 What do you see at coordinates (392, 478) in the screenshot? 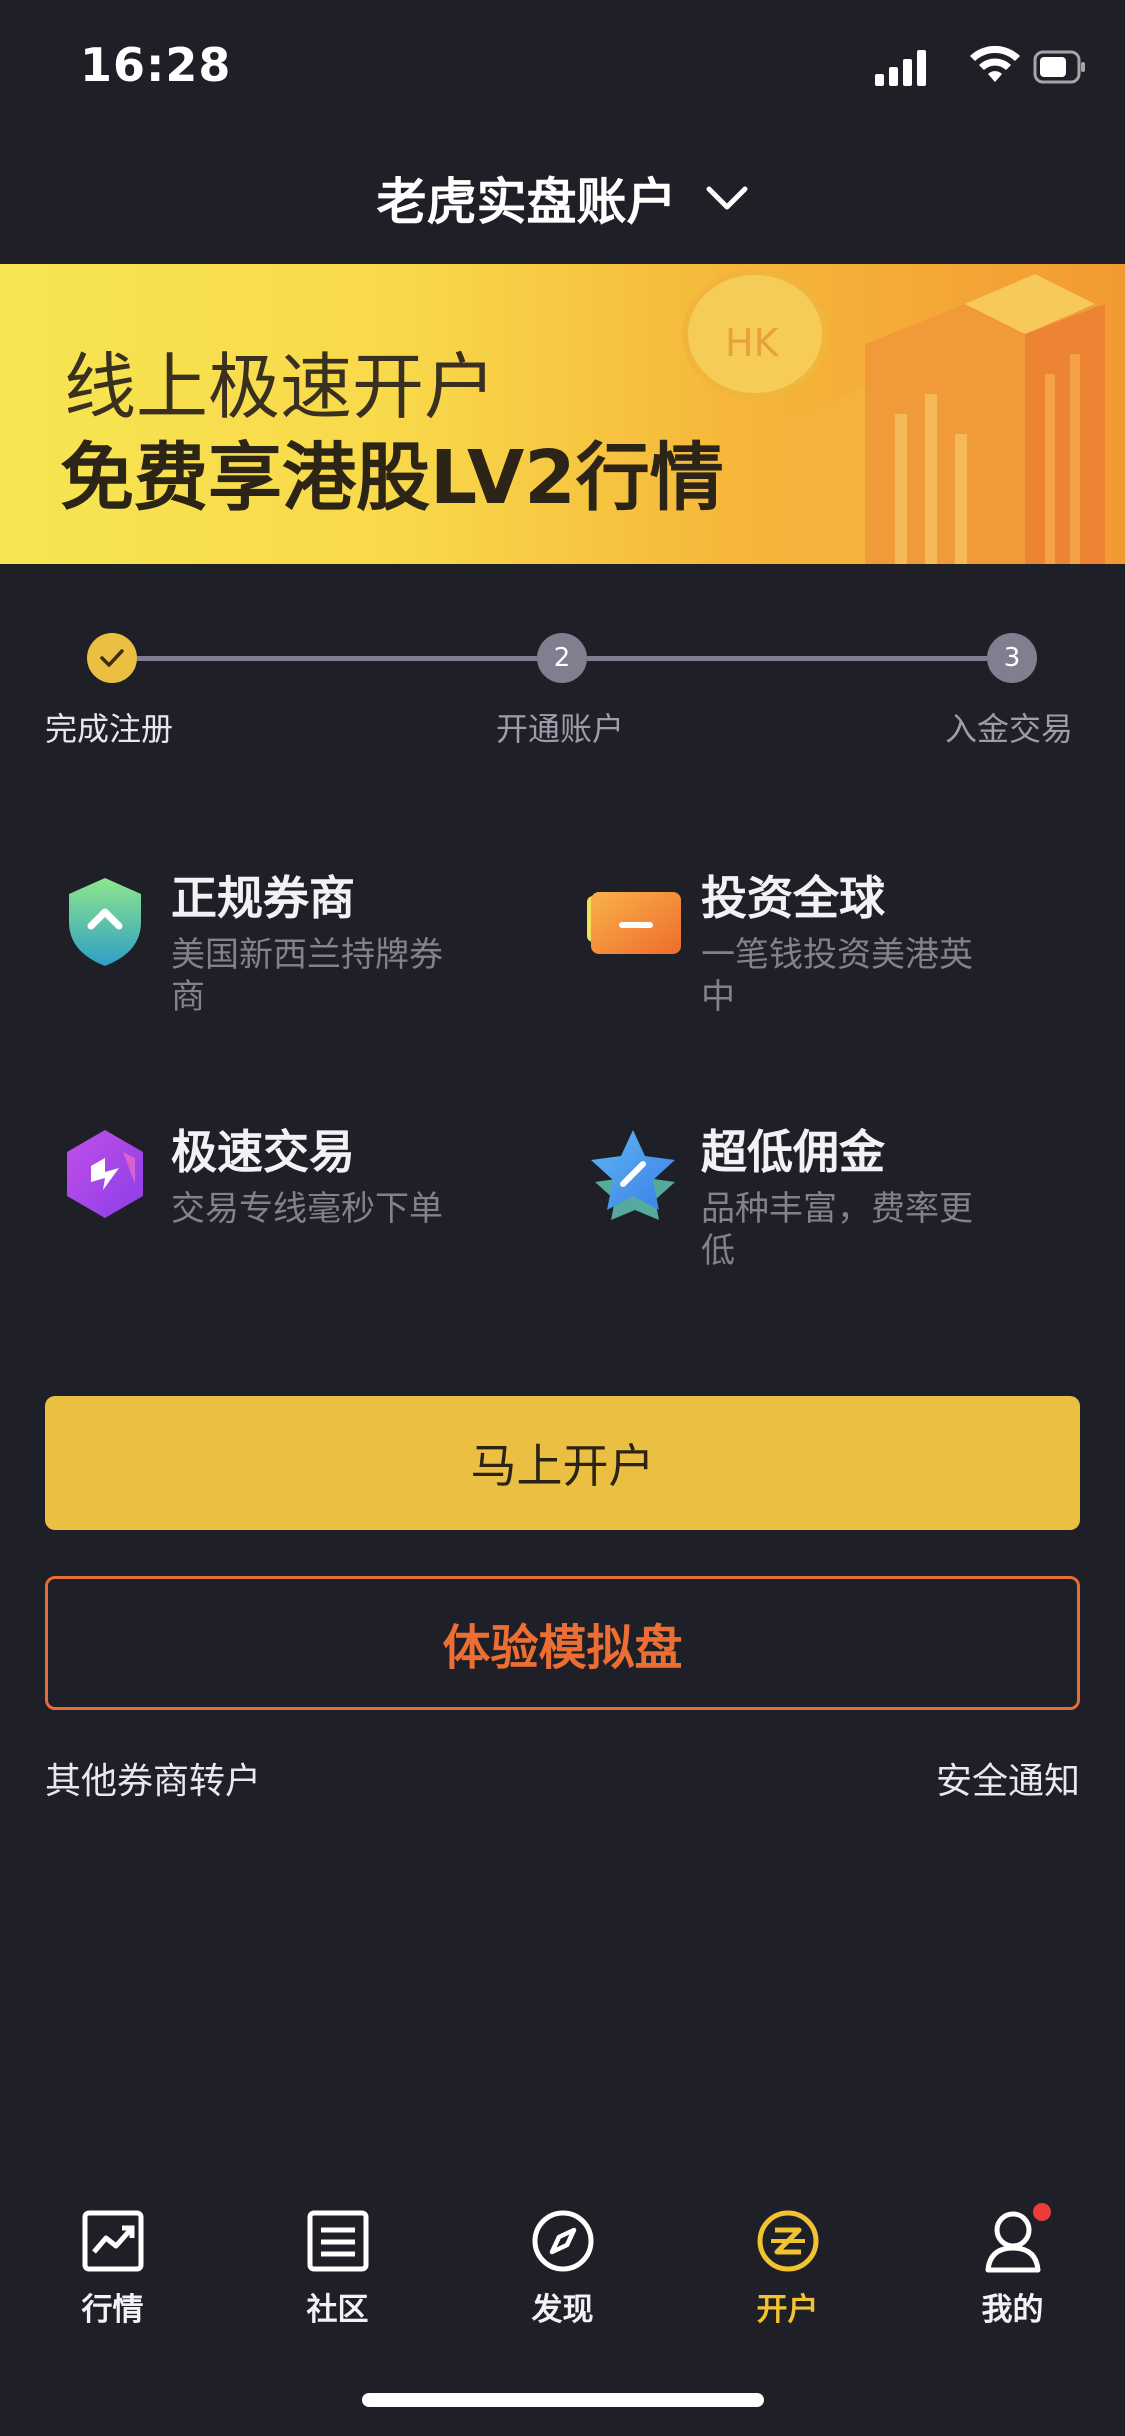
I see `banner-subheadline: 免费享港股LV2行情` at bounding box center [392, 478].